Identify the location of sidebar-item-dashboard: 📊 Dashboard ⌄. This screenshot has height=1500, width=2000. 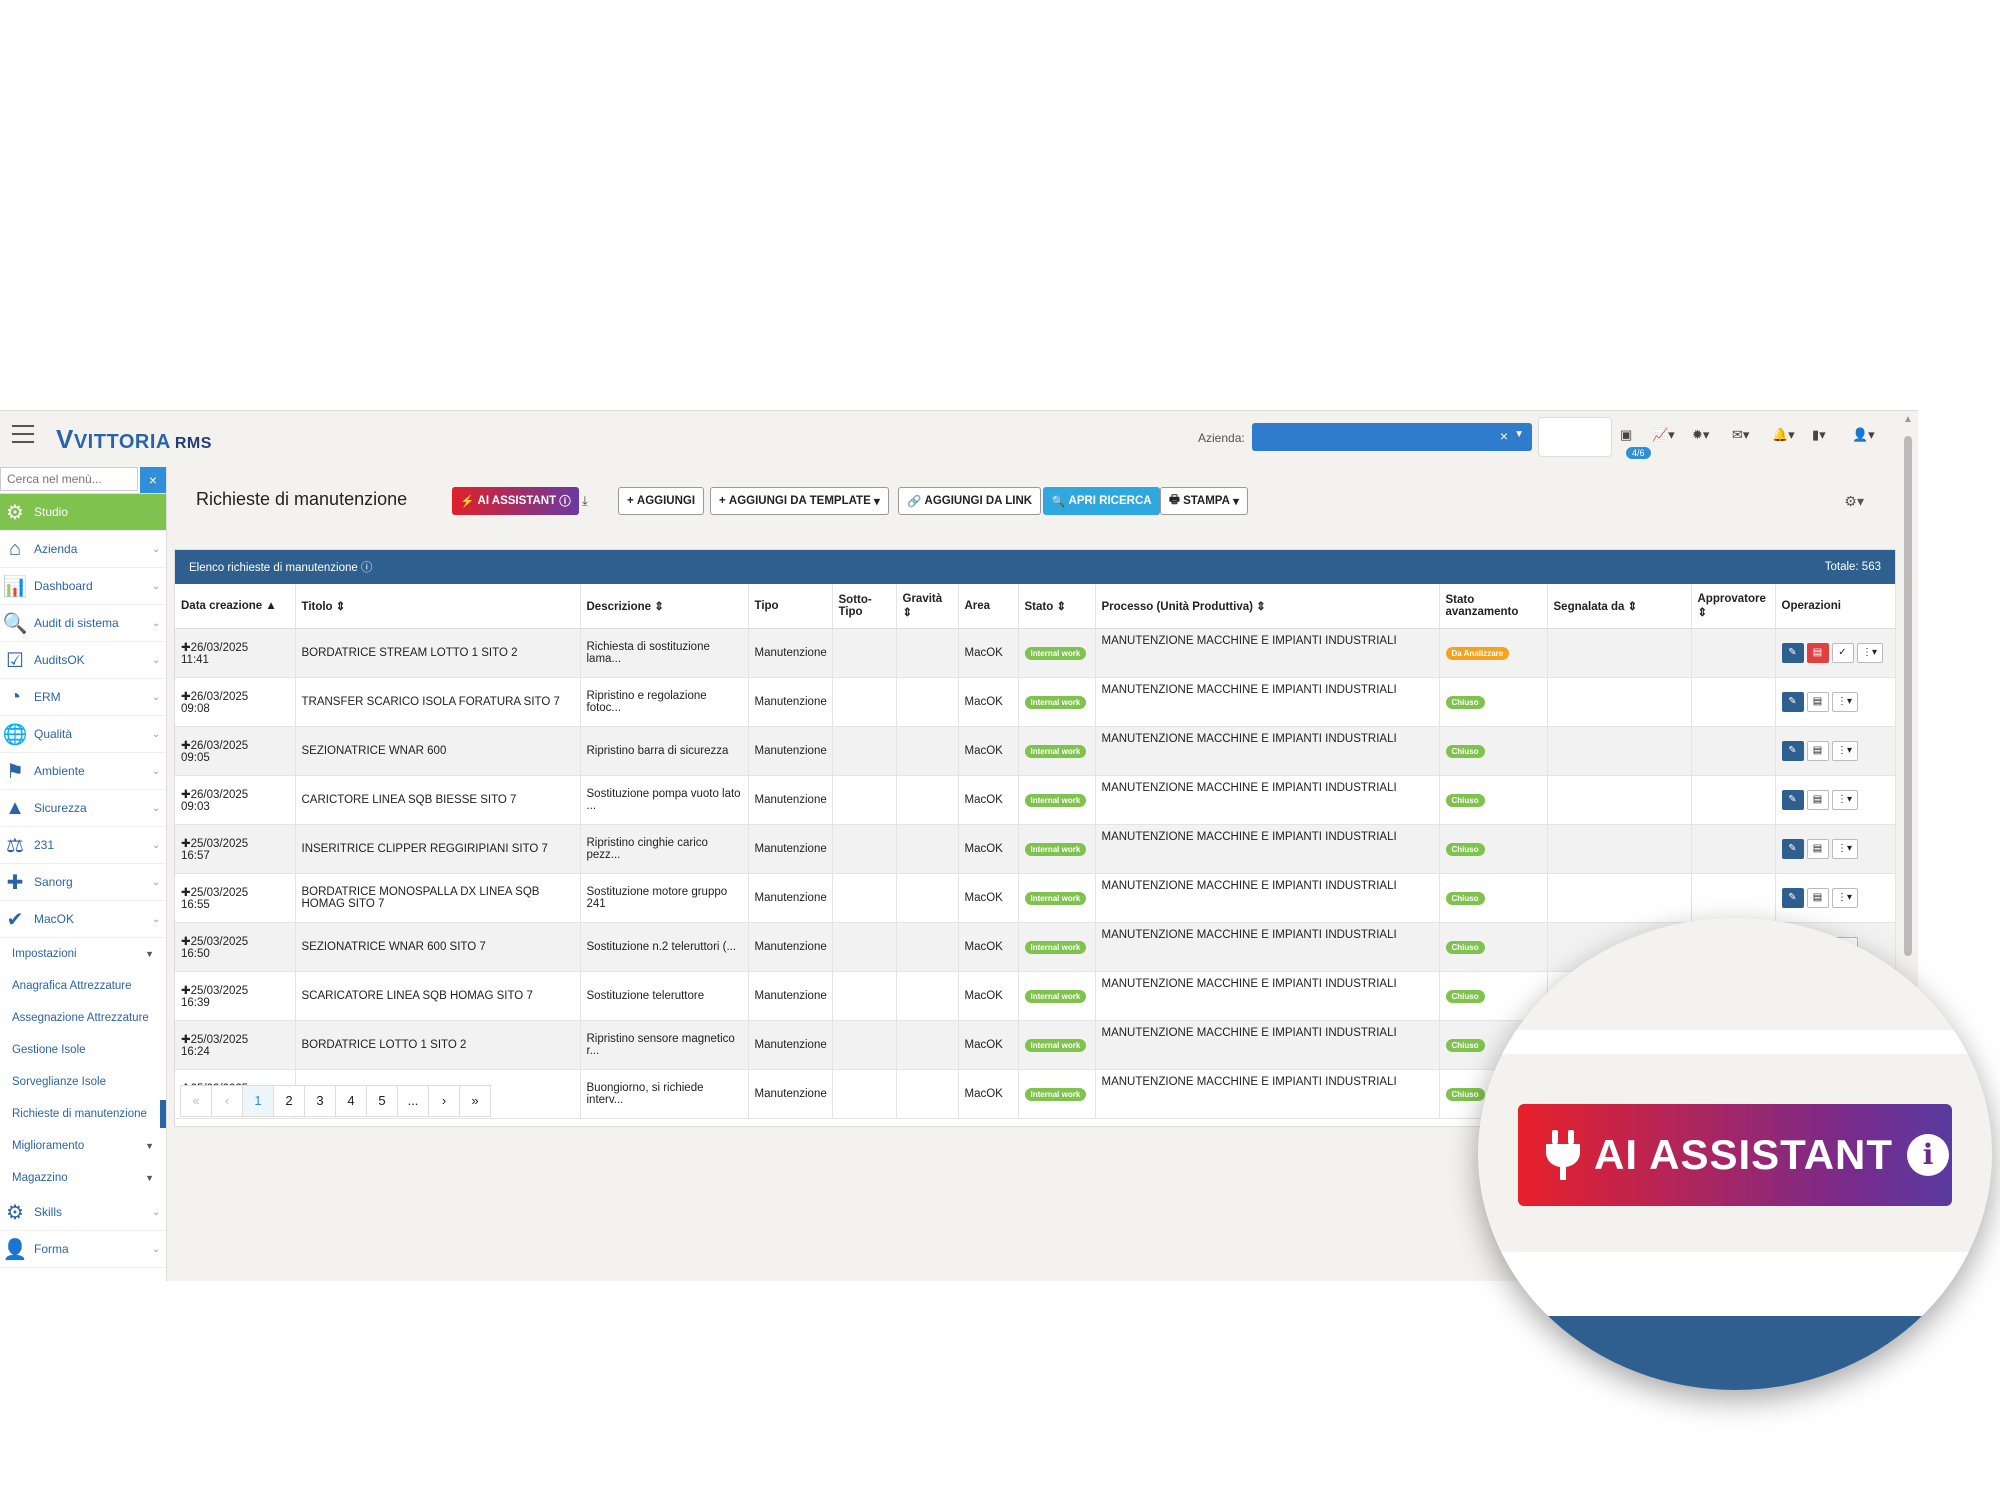
(83, 586).